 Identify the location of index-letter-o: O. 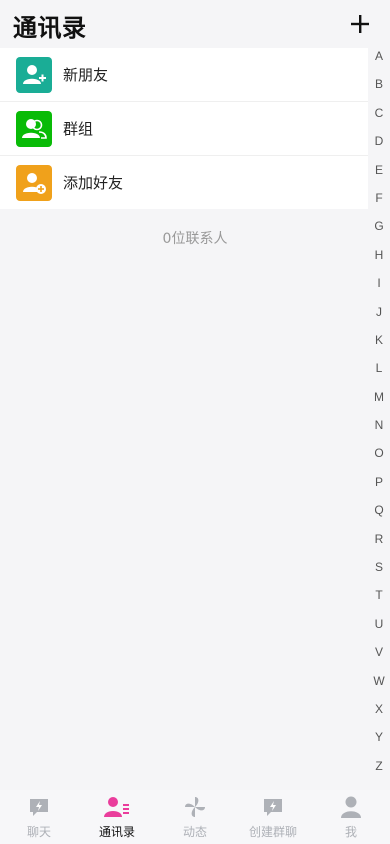
(378, 457).